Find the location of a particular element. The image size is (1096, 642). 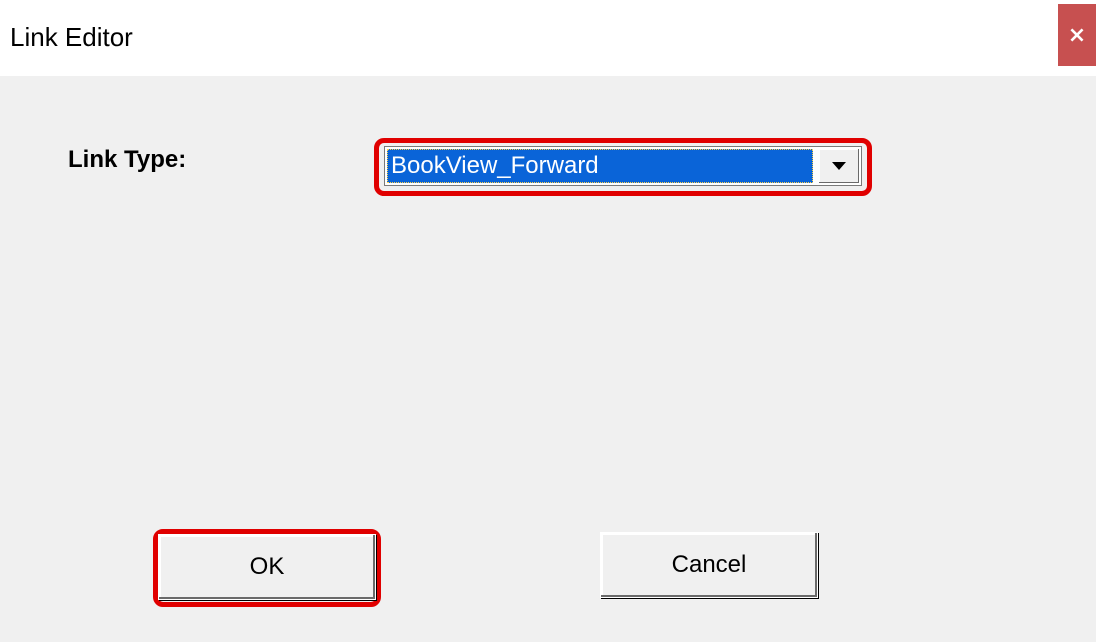

window-title: Link Editor is located at coordinates (71, 37).